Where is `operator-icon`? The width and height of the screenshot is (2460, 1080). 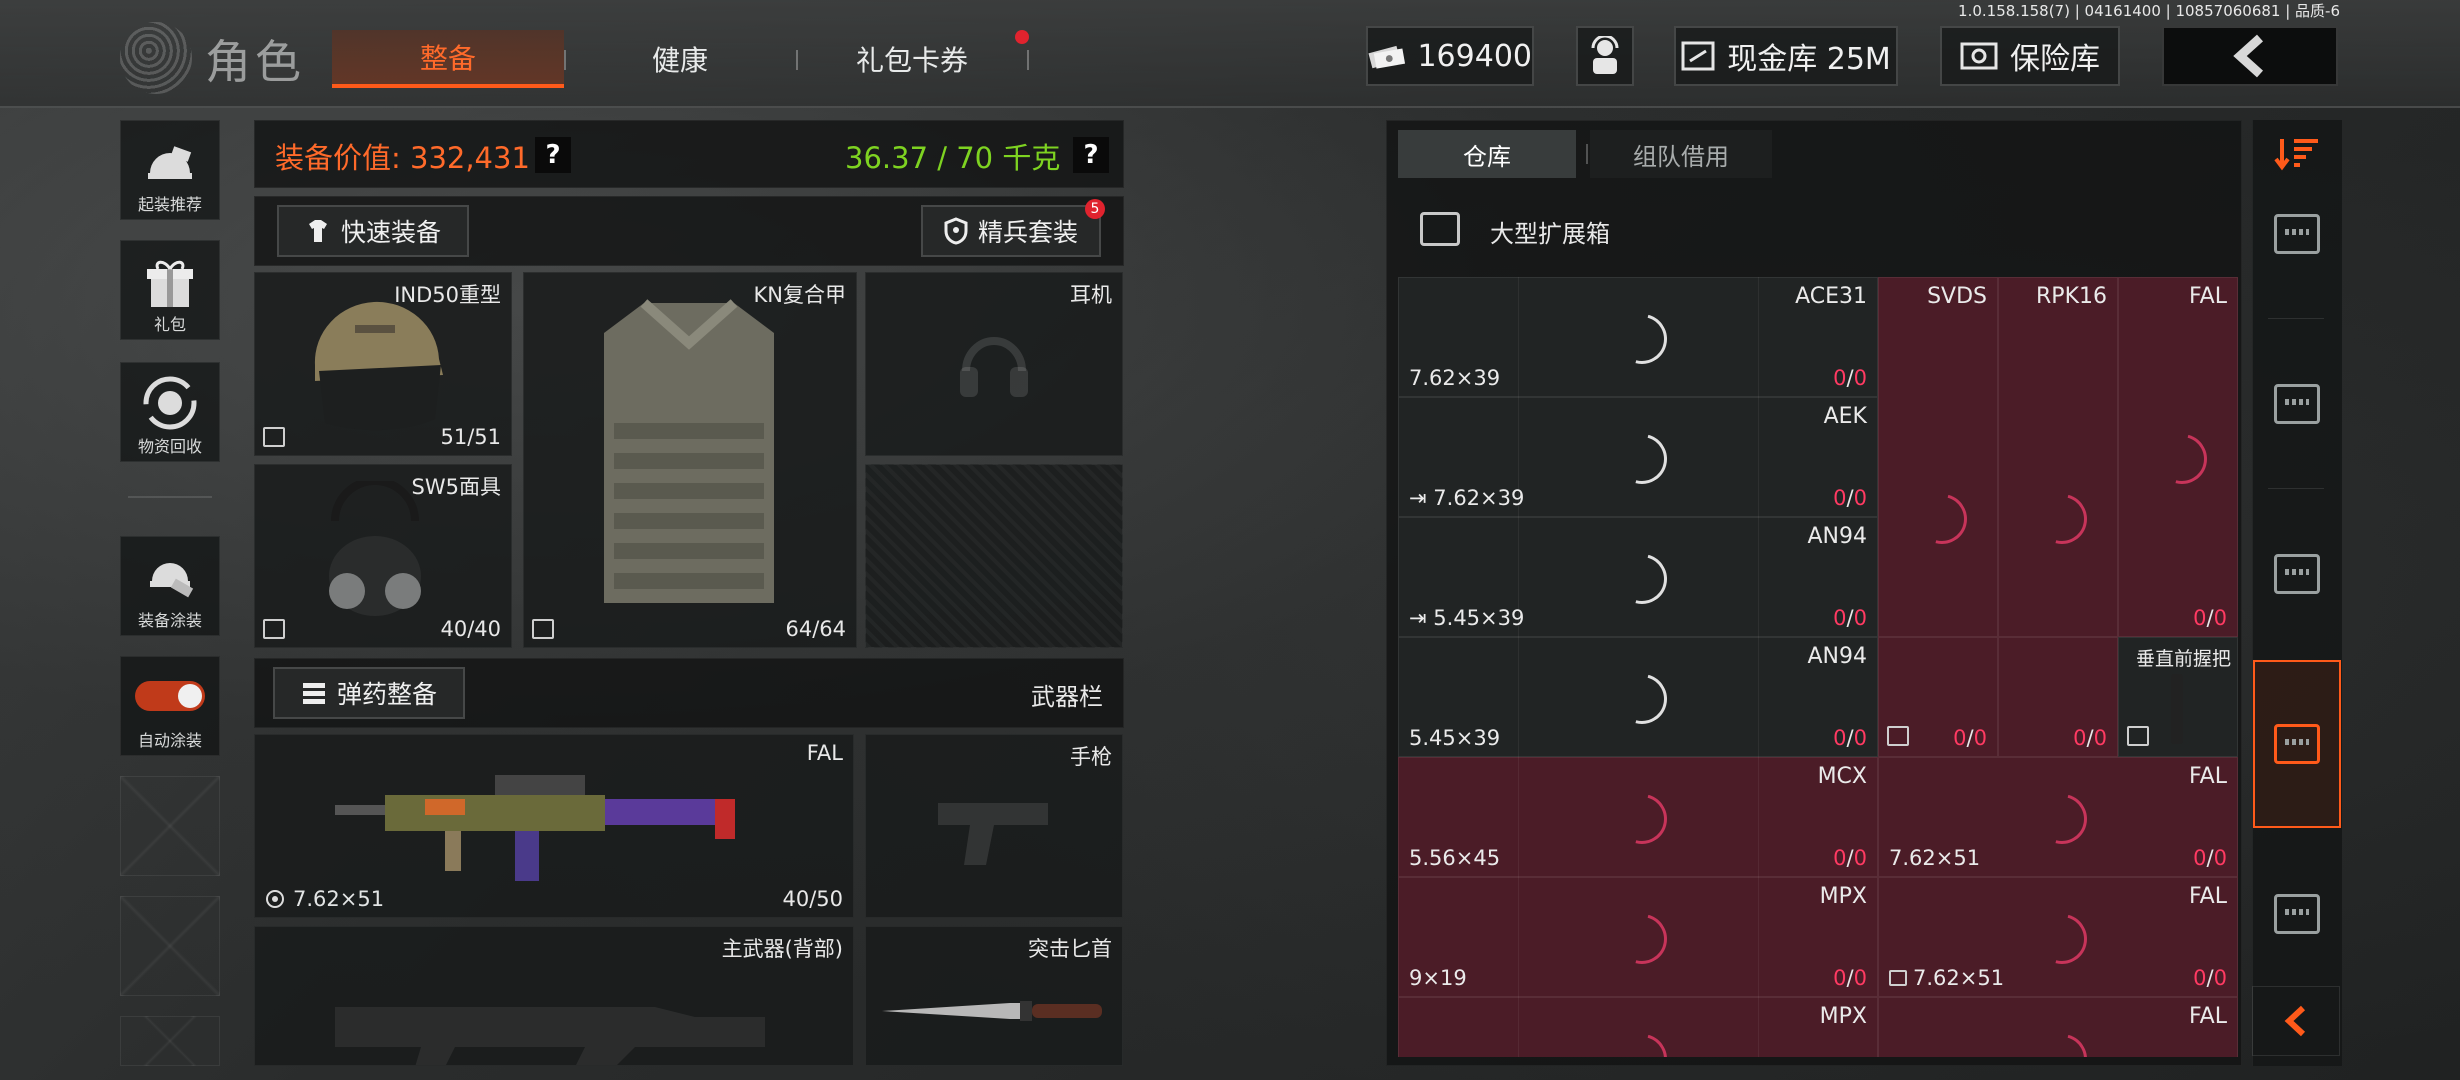 operator-icon is located at coordinates (1605, 55).